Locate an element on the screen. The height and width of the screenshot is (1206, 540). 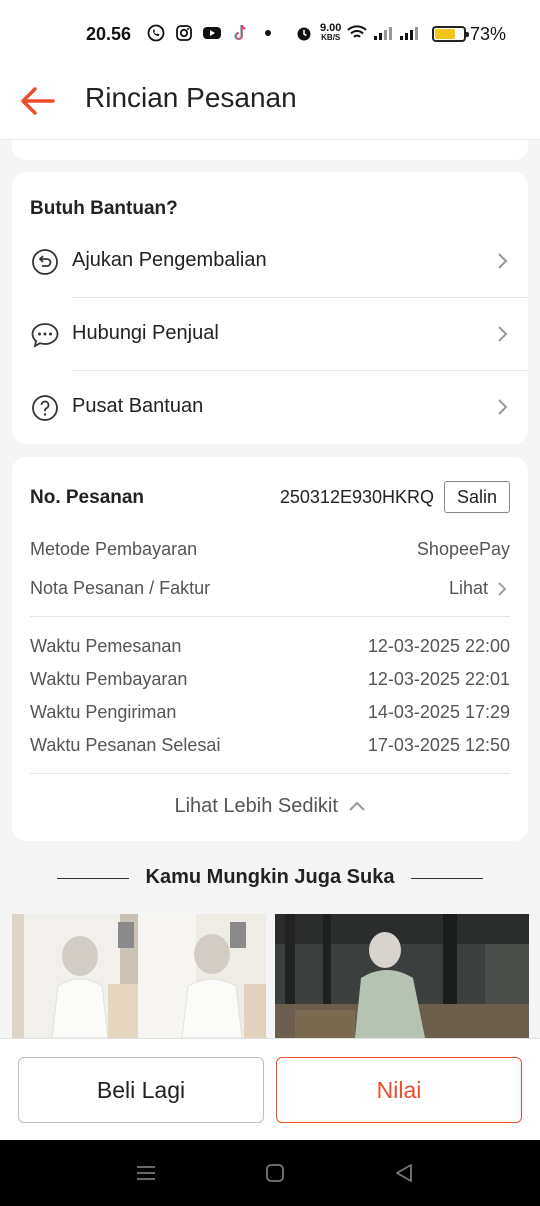
payment-method-value: ShopeePay is located at coordinates (463, 549).